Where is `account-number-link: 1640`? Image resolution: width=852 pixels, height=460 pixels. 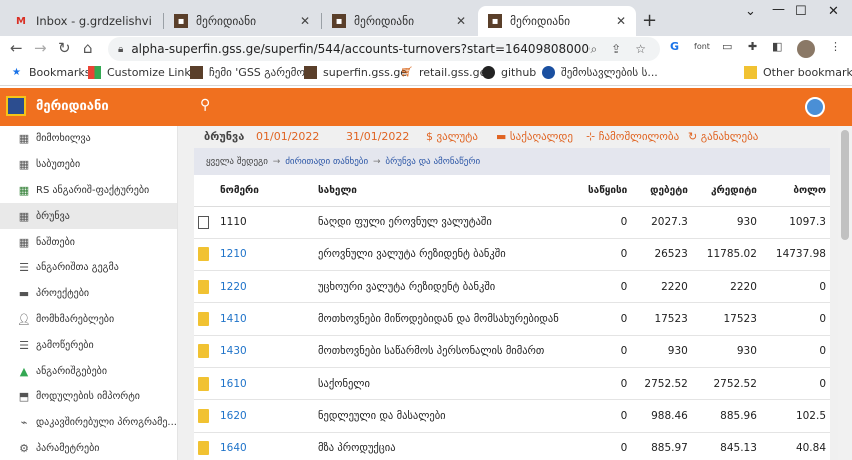 account-number-link: 1640 is located at coordinates (269, 446).